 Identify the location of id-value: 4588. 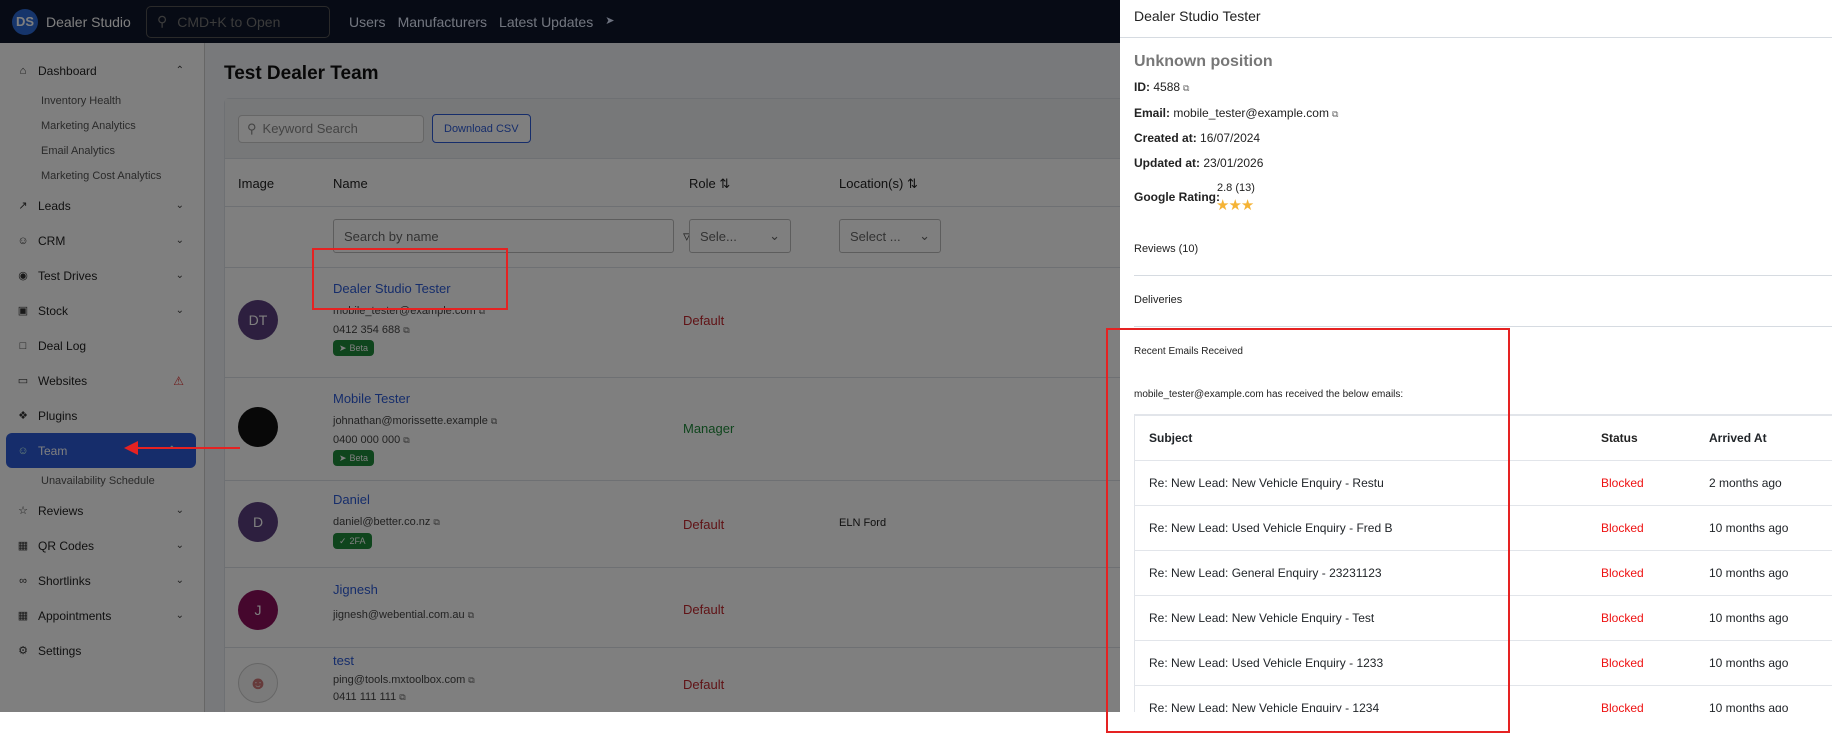
(1167, 87).